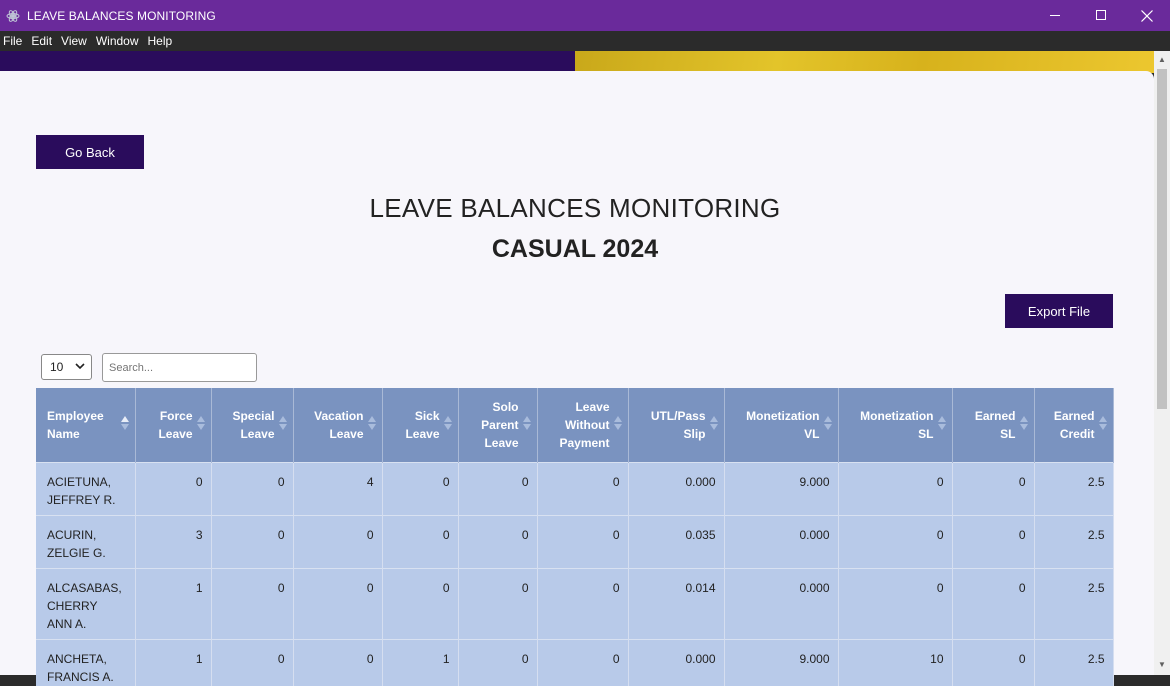 The height and width of the screenshot is (686, 1170). I want to click on employee-name-cell: ACURIN, ZELGIE G., so click(86, 541).